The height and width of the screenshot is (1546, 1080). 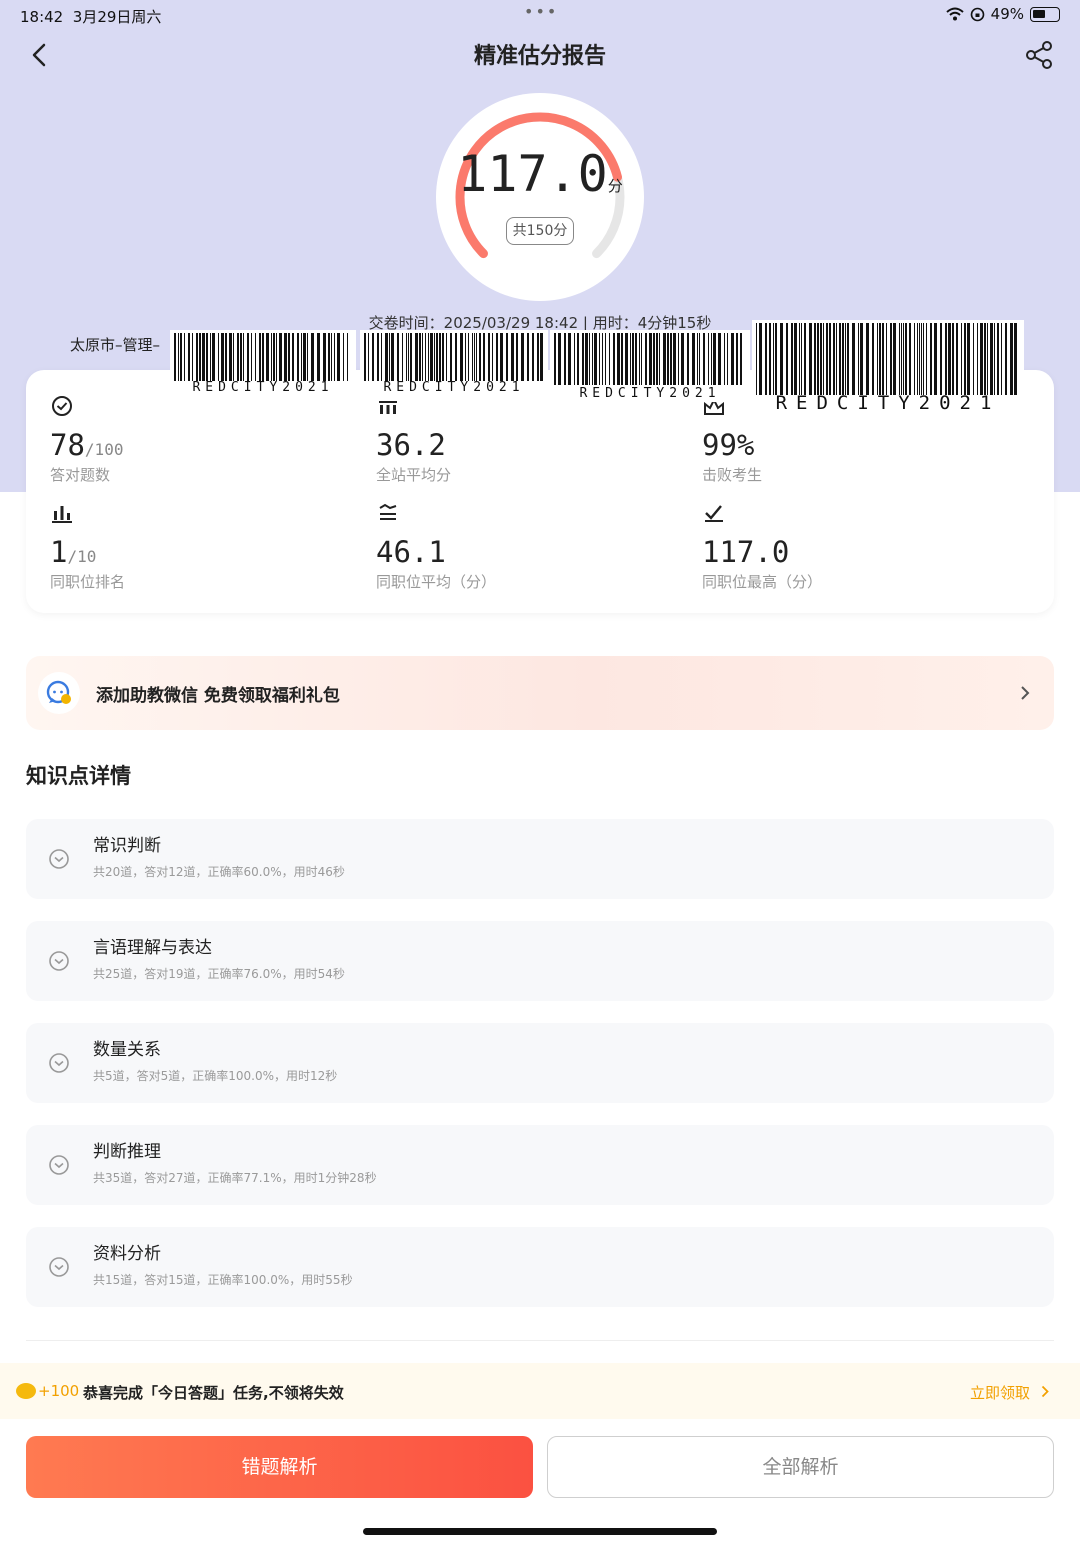 What do you see at coordinates (540, 1165) in the screenshot?
I see `knowledge-point-item: 判断推理 共35道，答对27道，正确率77.1%，用时1分钟28秒` at bounding box center [540, 1165].